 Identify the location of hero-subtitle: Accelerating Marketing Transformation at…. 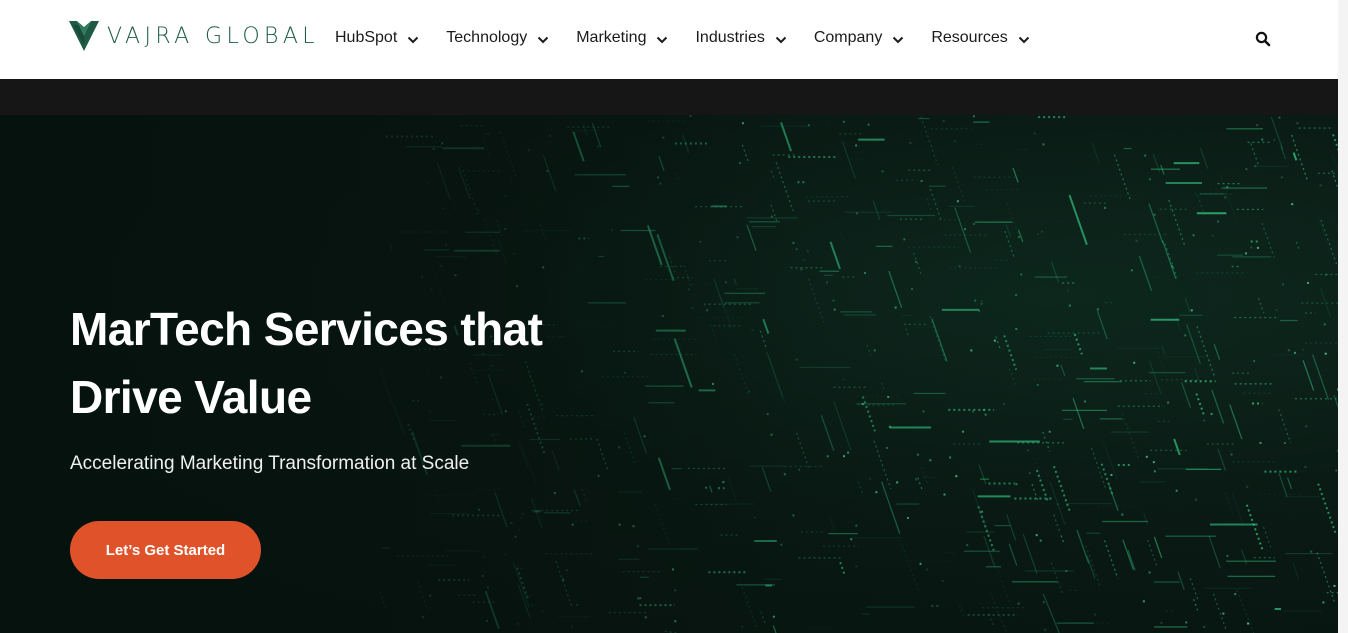
(270, 463).